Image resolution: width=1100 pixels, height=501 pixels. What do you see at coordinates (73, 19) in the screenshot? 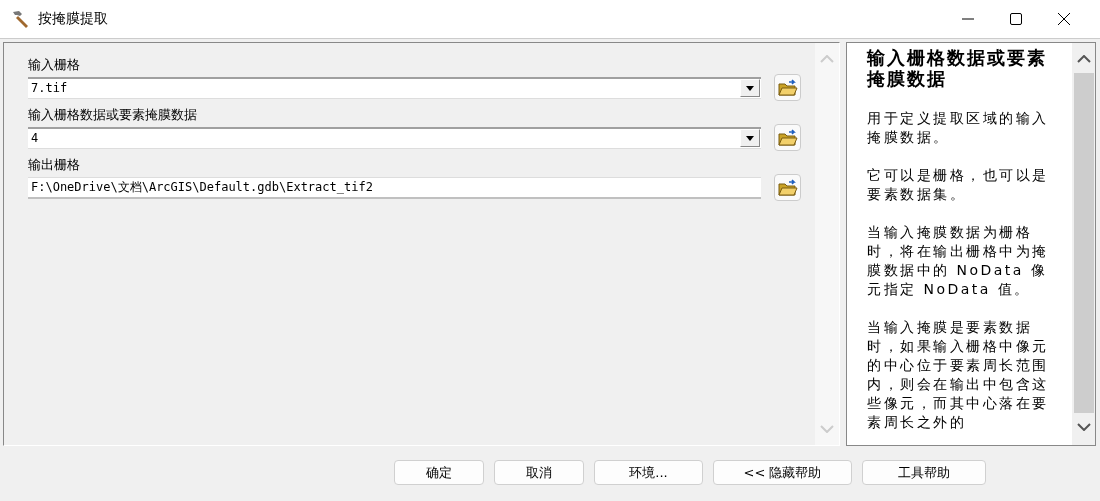
I see `window-title: 按掩膜提取` at bounding box center [73, 19].